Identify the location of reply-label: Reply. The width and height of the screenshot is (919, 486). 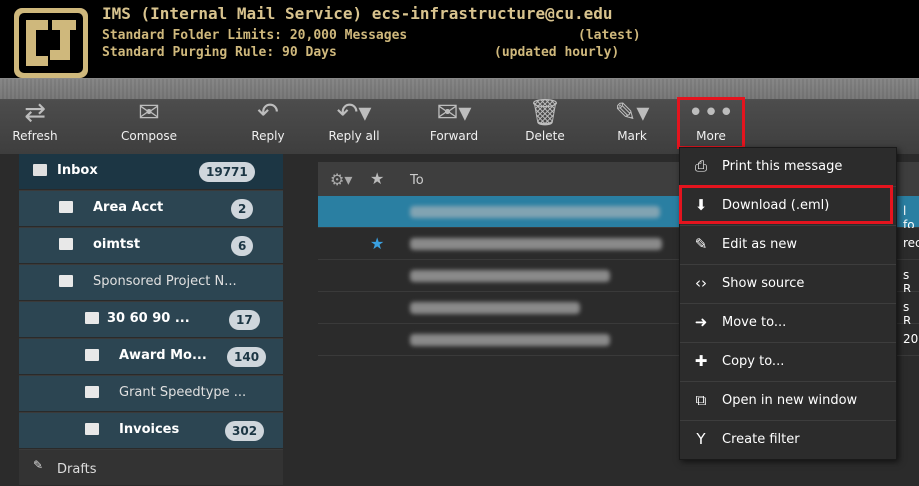
(268, 136).